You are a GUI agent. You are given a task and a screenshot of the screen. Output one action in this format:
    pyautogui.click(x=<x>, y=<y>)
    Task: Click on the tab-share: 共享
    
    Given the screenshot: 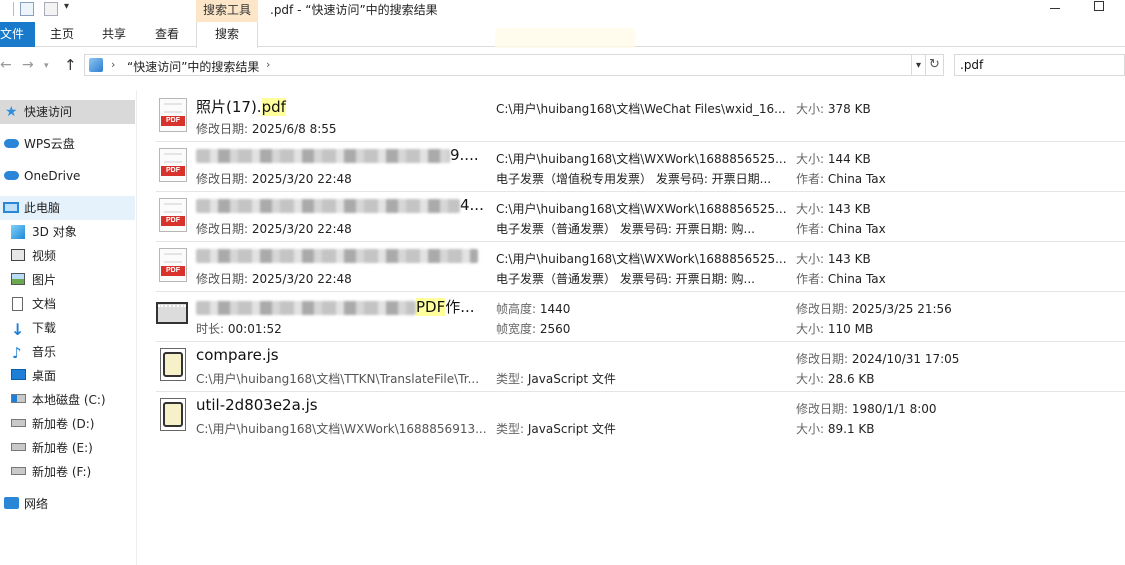 What is the action you would take?
    pyautogui.click(x=114, y=34)
    